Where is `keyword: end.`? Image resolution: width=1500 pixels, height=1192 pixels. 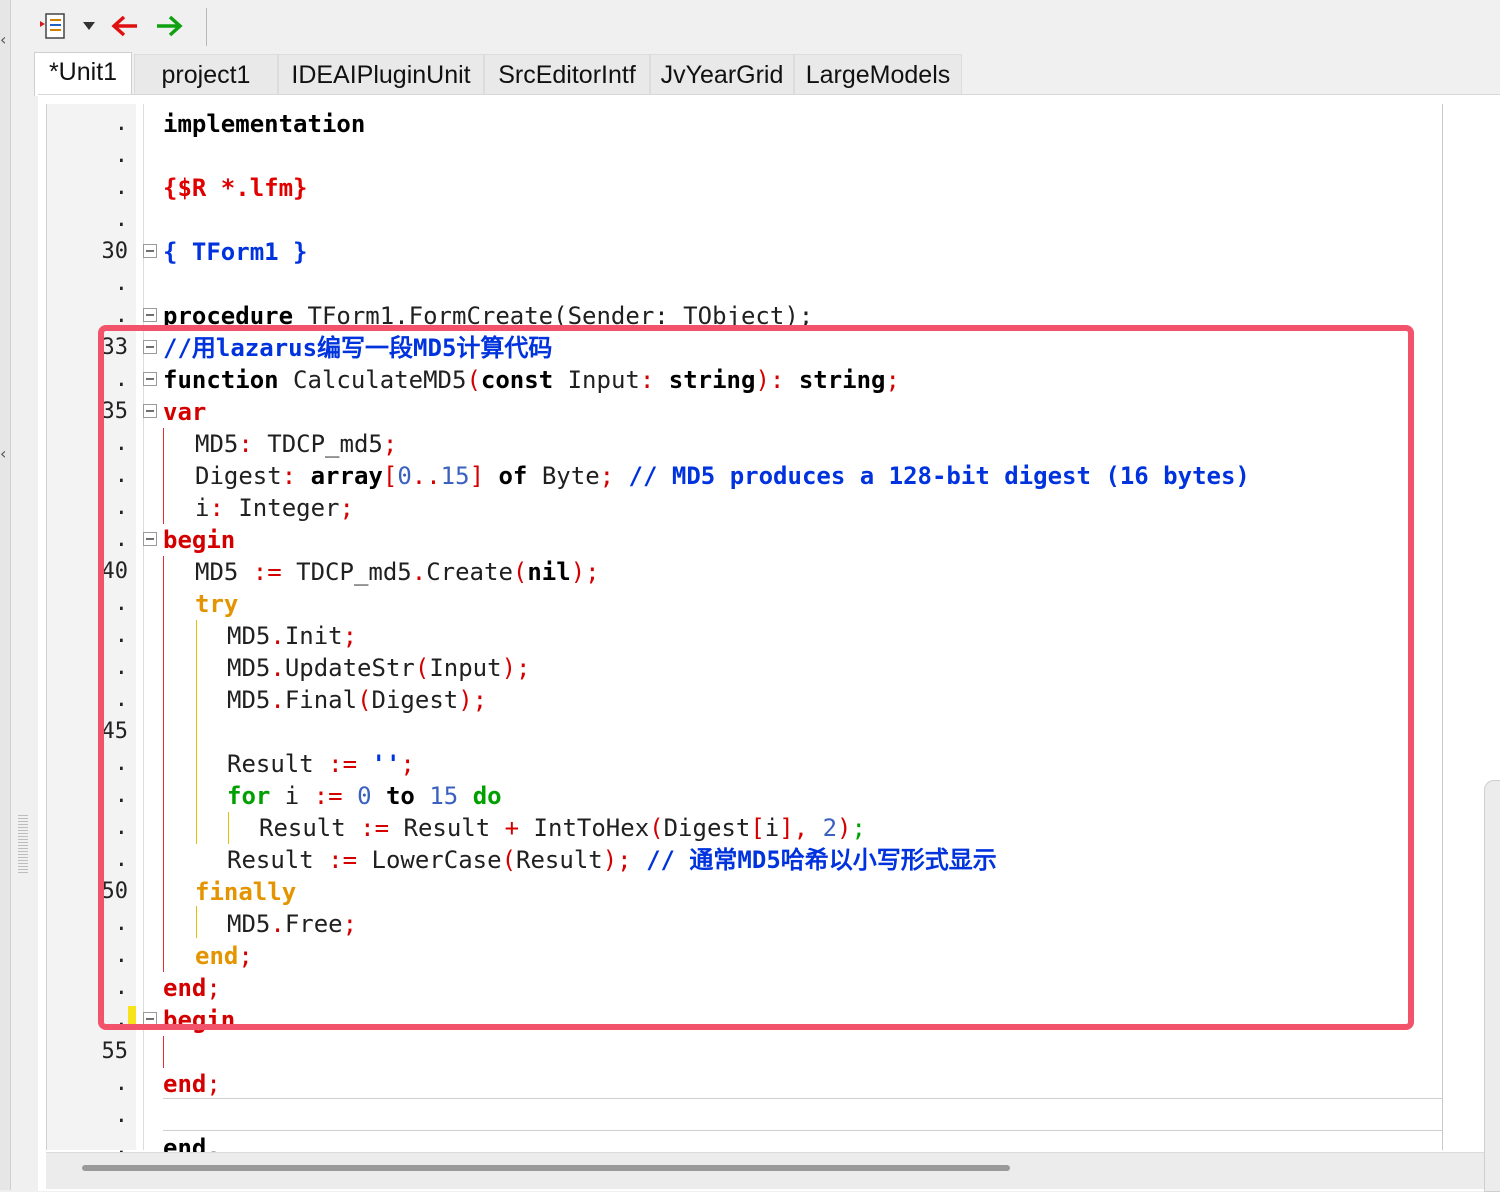 keyword: end. is located at coordinates (192, 1143).